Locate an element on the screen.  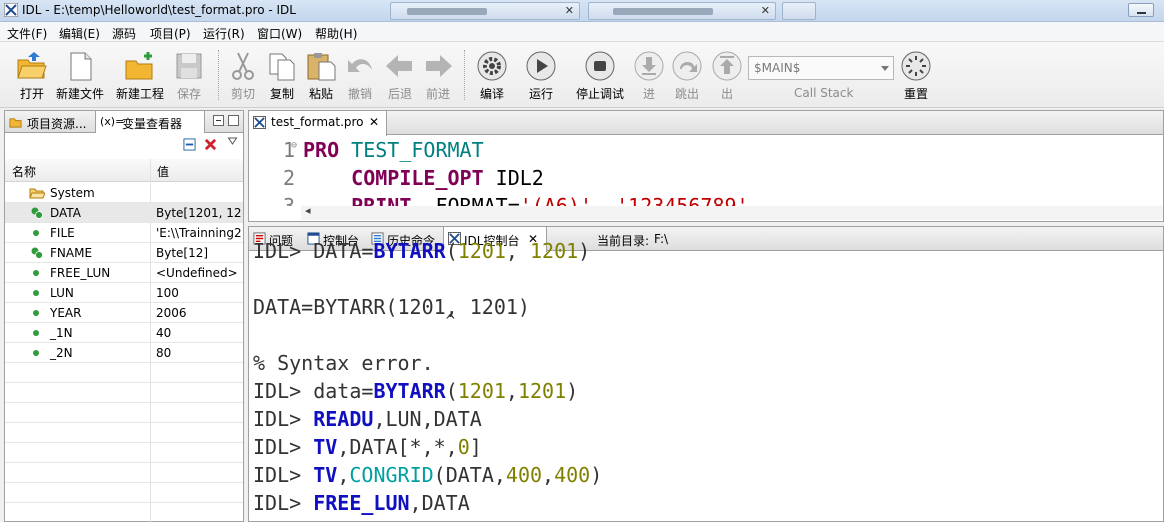
variable-name: FILE is located at coordinates (62, 233).